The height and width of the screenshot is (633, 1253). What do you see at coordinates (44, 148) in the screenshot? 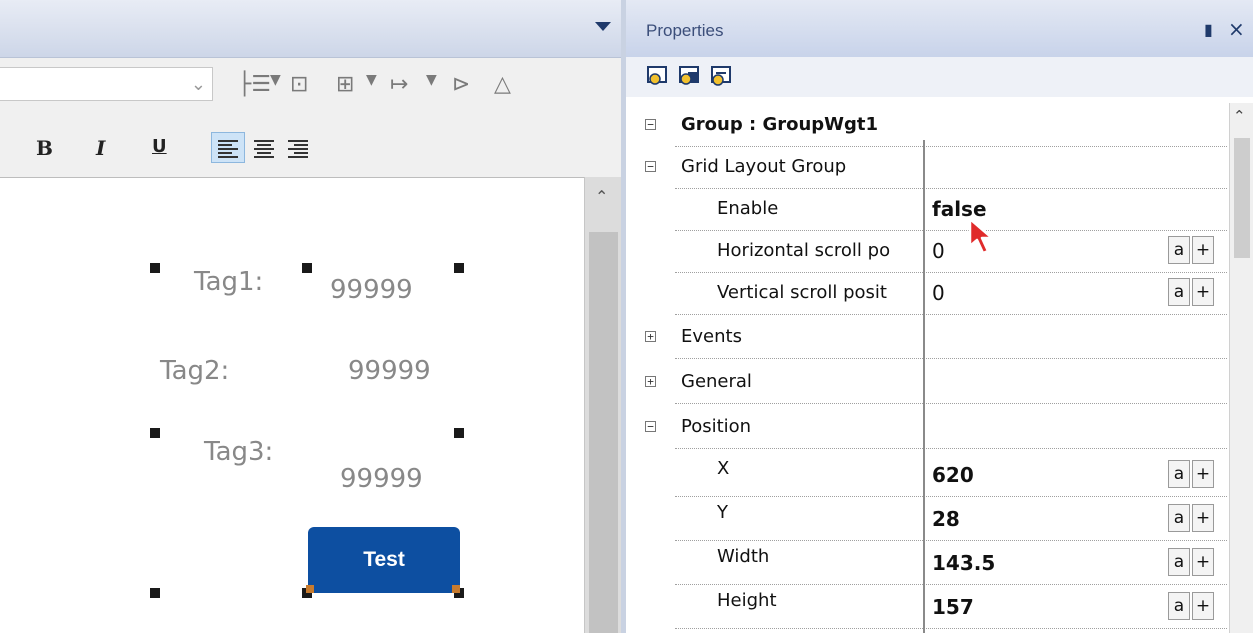
I see `bold-button: B` at bounding box center [44, 148].